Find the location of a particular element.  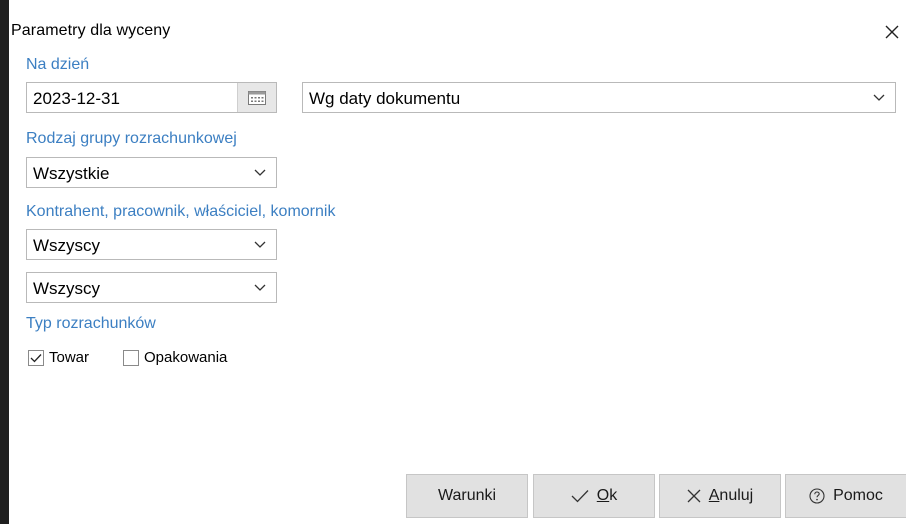

rodzaj-grupy-label: Rodzaj grupy rozrachunkowej is located at coordinates (131, 138).